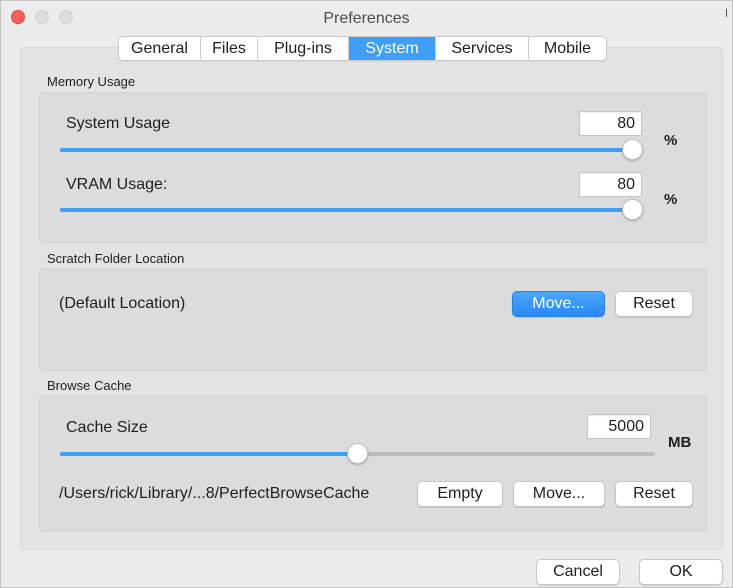 The width and height of the screenshot is (733, 588). I want to click on browse-cache-heading: Browse Cache, so click(89, 385).